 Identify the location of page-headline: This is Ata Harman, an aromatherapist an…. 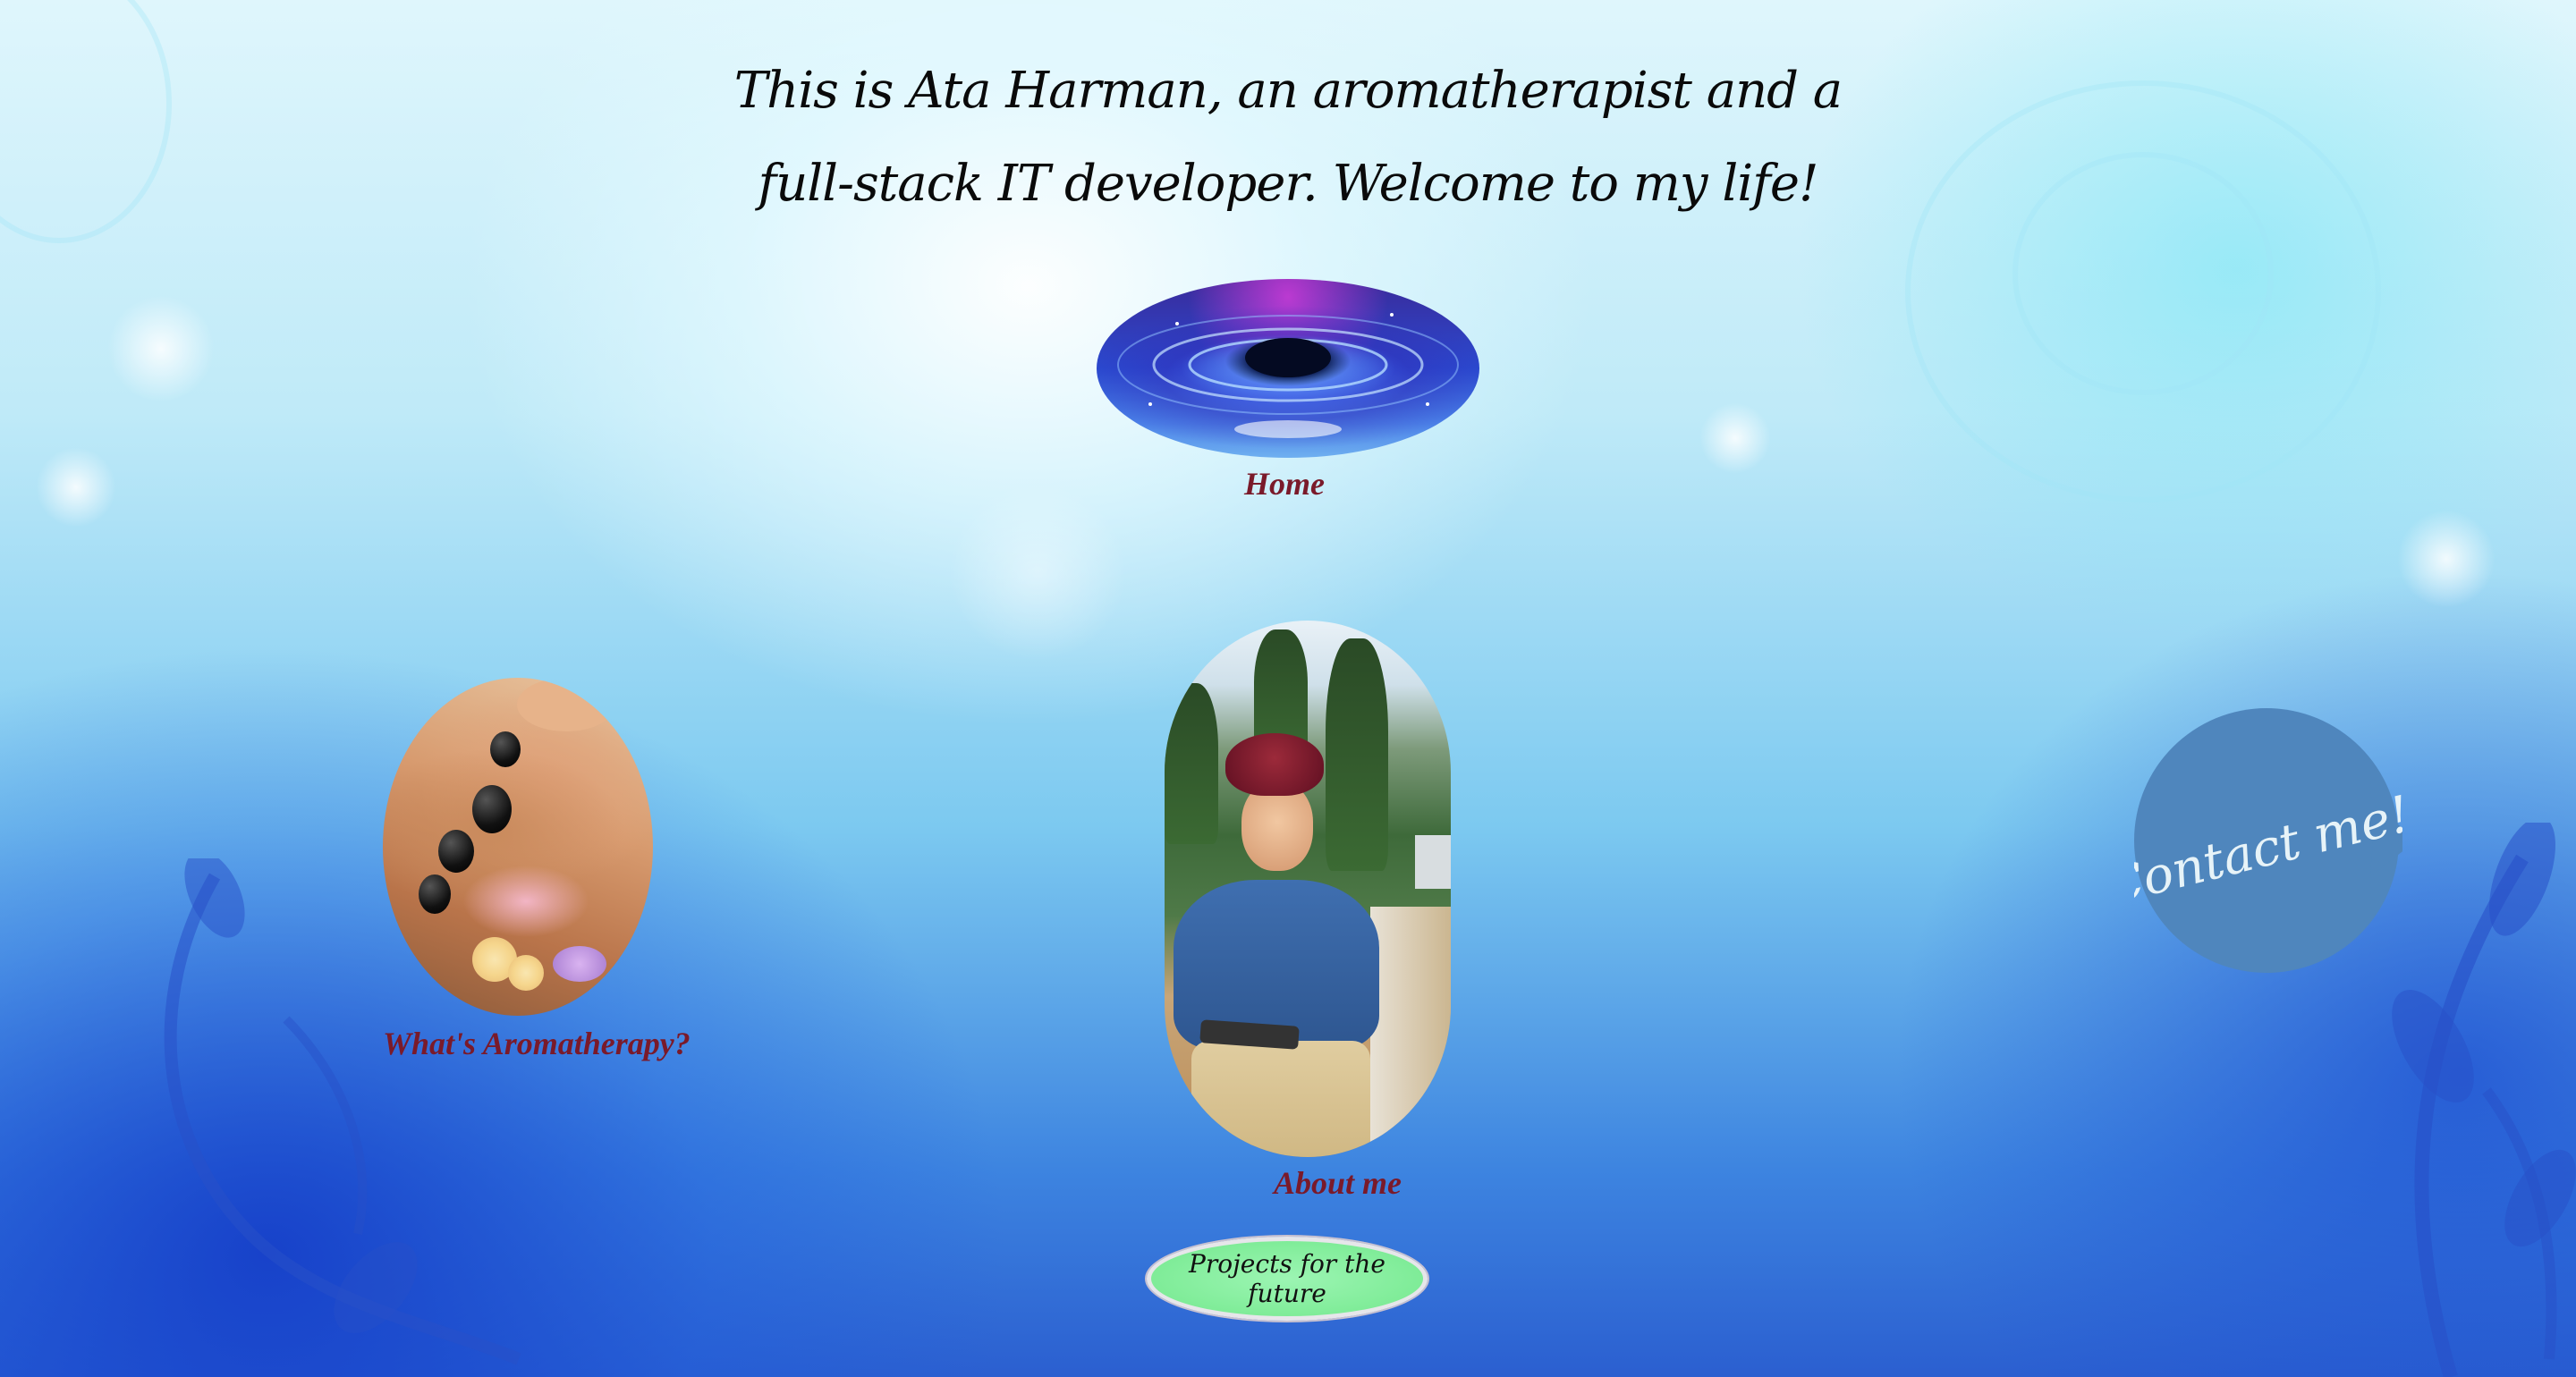
(1288, 137).